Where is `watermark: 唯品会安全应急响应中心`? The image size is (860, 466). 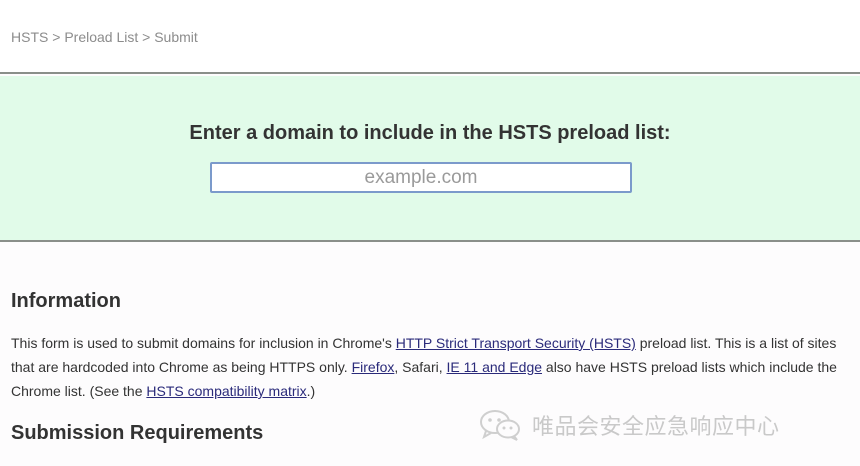 watermark: 唯品会安全应急响应中心 is located at coordinates (629, 425).